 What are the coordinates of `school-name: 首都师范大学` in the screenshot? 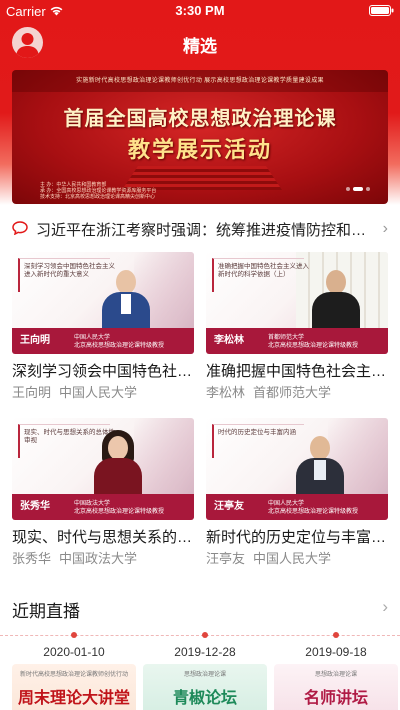 It's located at (292, 392).